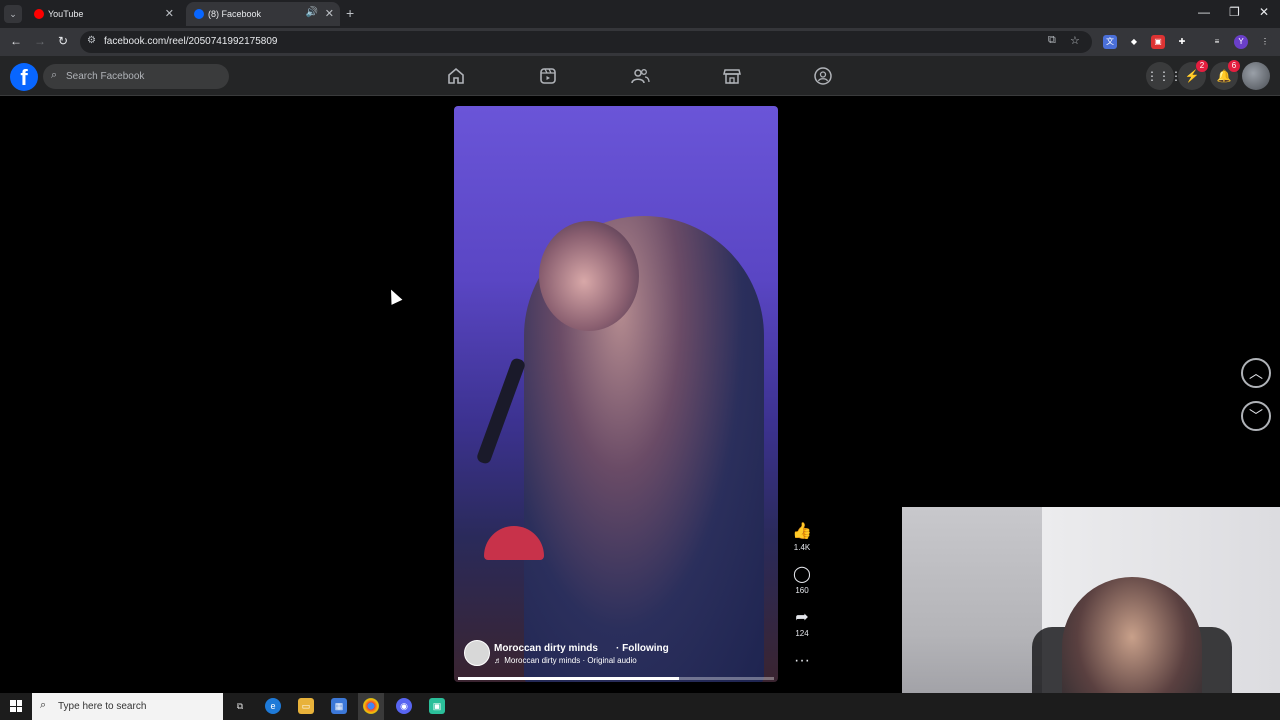 This screenshot has width=1280, height=720. Describe the element at coordinates (1110, 42) in the screenshot. I see `translate-extension-icon: 文` at that location.